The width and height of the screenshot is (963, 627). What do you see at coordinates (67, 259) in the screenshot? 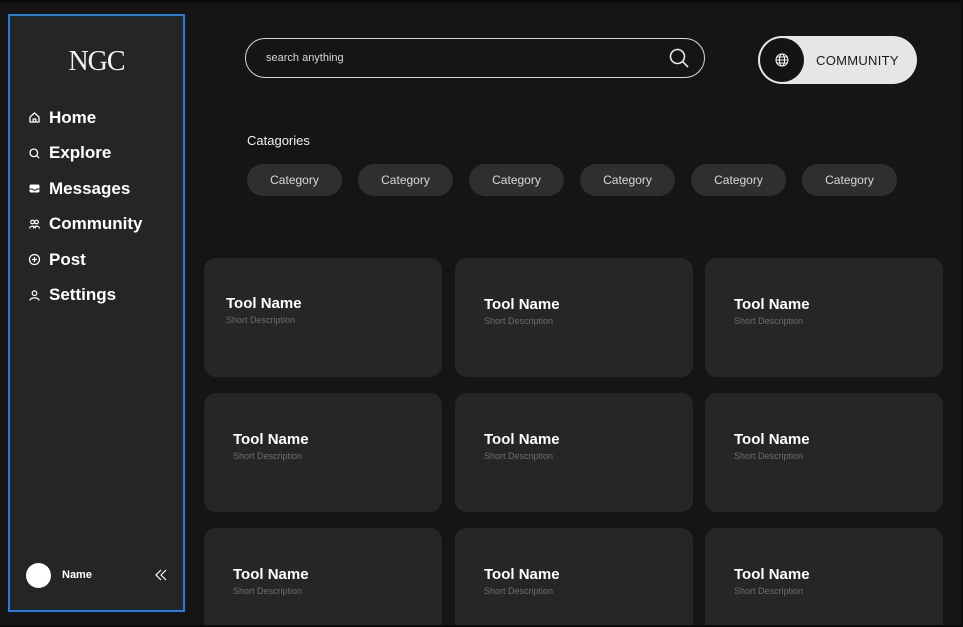
I see `sidebar-item-label: Post` at bounding box center [67, 259].